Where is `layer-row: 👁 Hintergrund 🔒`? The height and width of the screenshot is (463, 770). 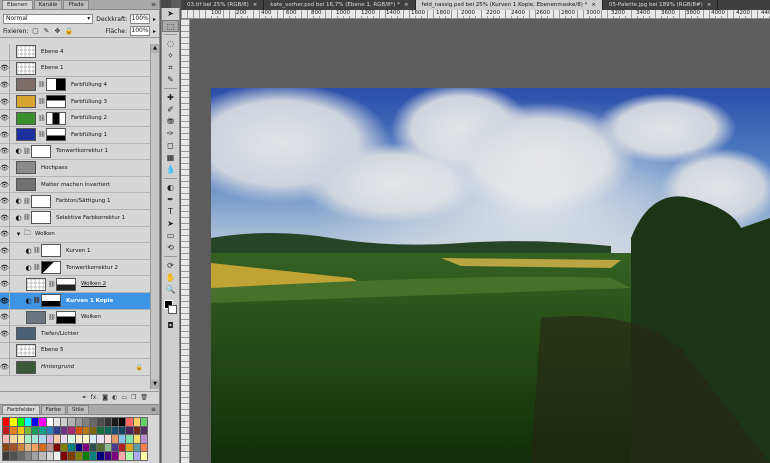
layer-row: 👁 Hintergrund 🔒 is located at coordinates (75, 367).